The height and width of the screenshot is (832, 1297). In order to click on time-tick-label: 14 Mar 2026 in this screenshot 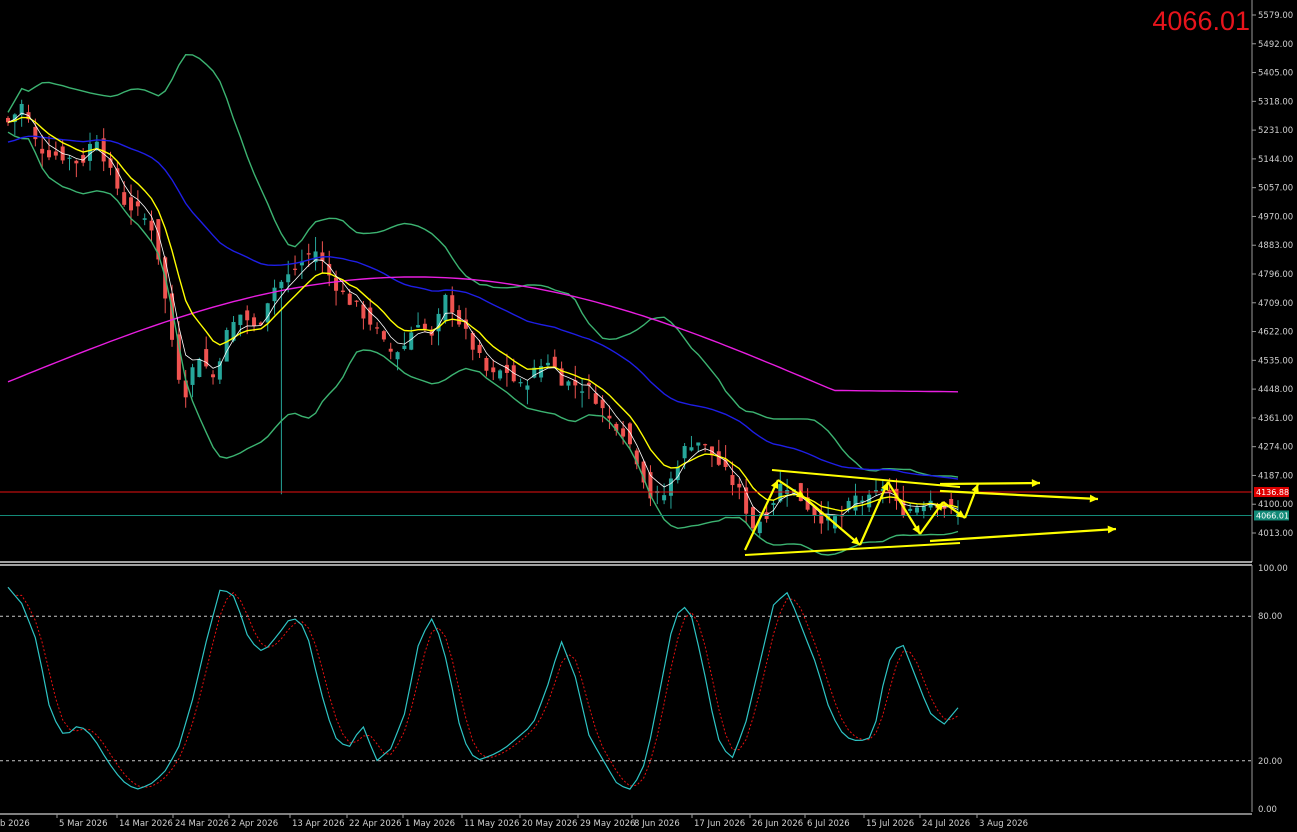, I will do `click(146, 824)`.